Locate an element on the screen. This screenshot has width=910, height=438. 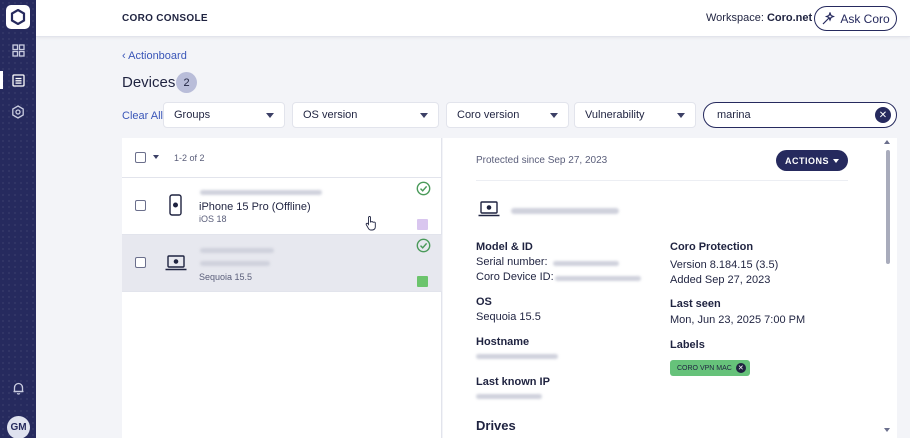
os-version-filter: OS version is located at coordinates (365, 115).